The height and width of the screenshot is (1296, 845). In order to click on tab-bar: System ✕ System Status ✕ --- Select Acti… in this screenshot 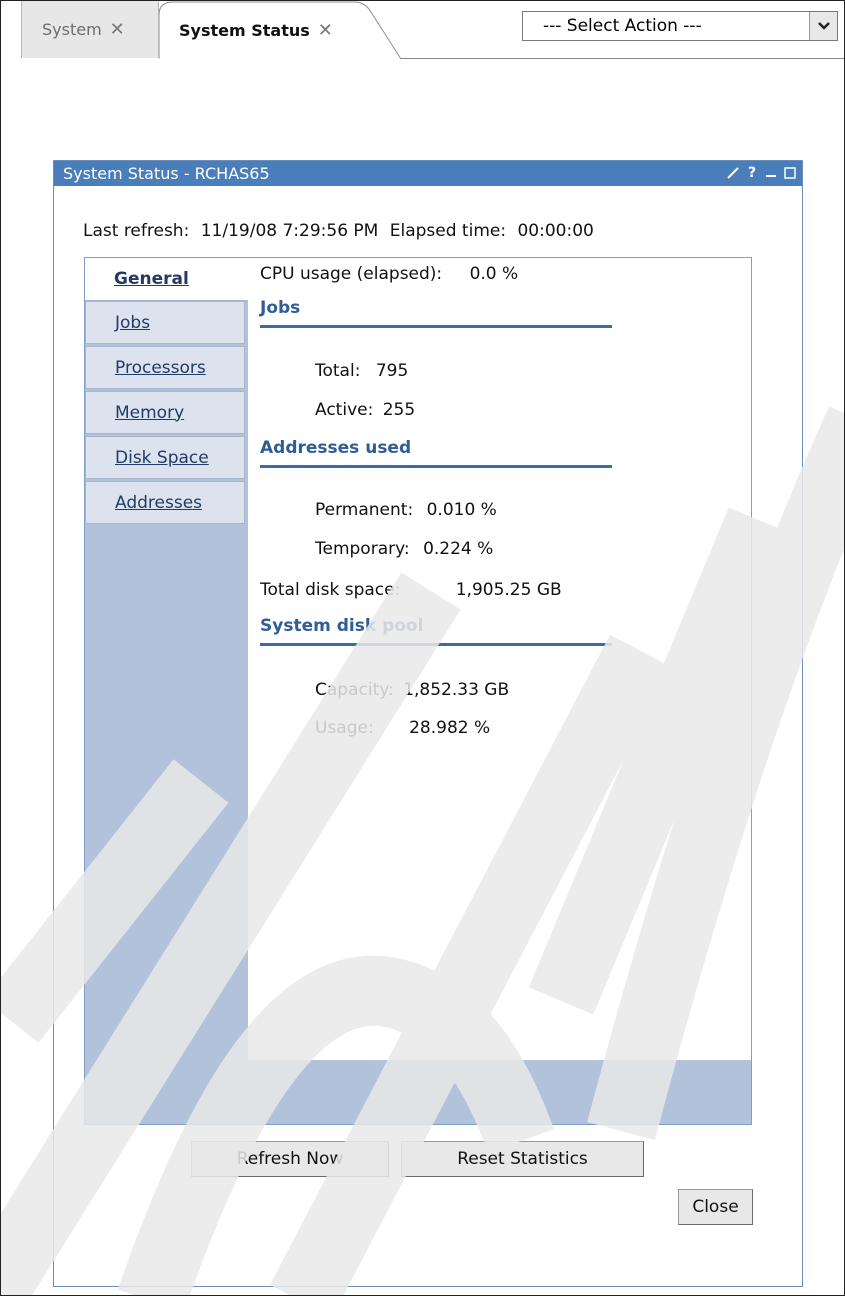, I will do `click(422, 30)`.